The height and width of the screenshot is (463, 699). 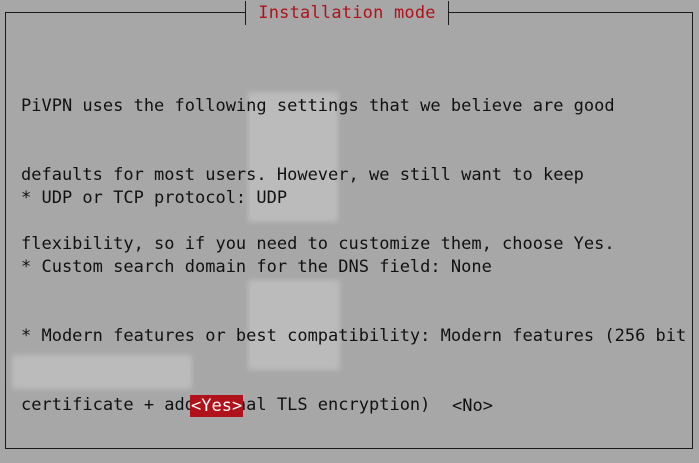 I want to click on setting-features-continued: certificate + additional TLS encryption), so click(x=226, y=405).